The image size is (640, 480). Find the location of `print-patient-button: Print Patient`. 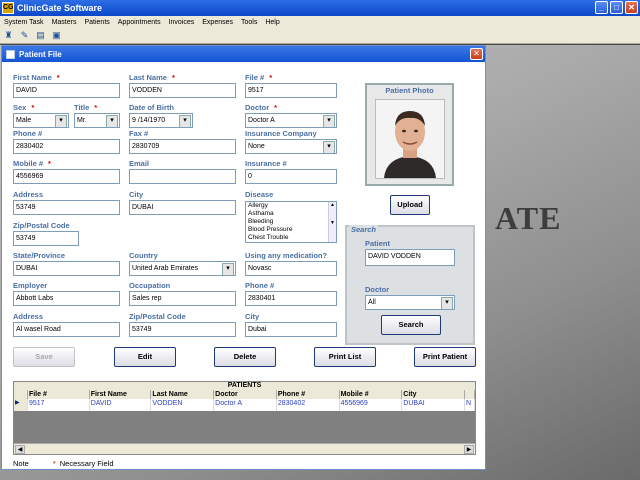

print-patient-button: Print Patient is located at coordinates (445, 357).